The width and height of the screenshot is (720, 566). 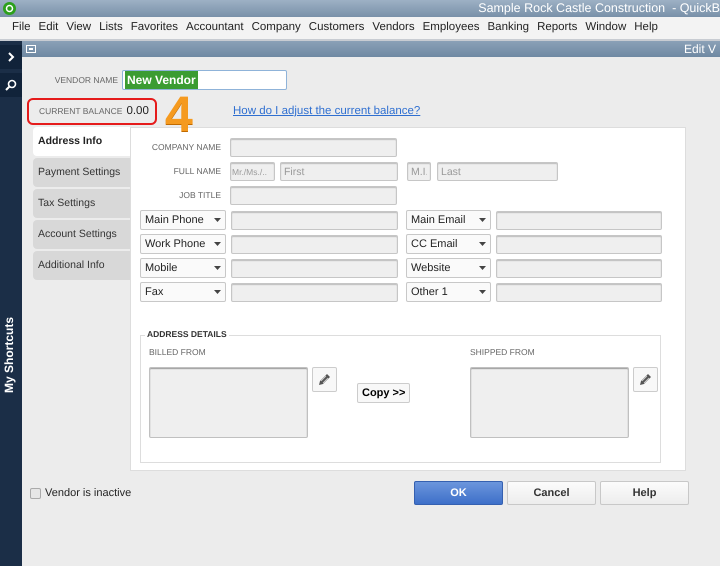 What do you see at coordinates (179, 114) in the screenshot?
I see `step-number: 4` at bounding box center [179, 114].